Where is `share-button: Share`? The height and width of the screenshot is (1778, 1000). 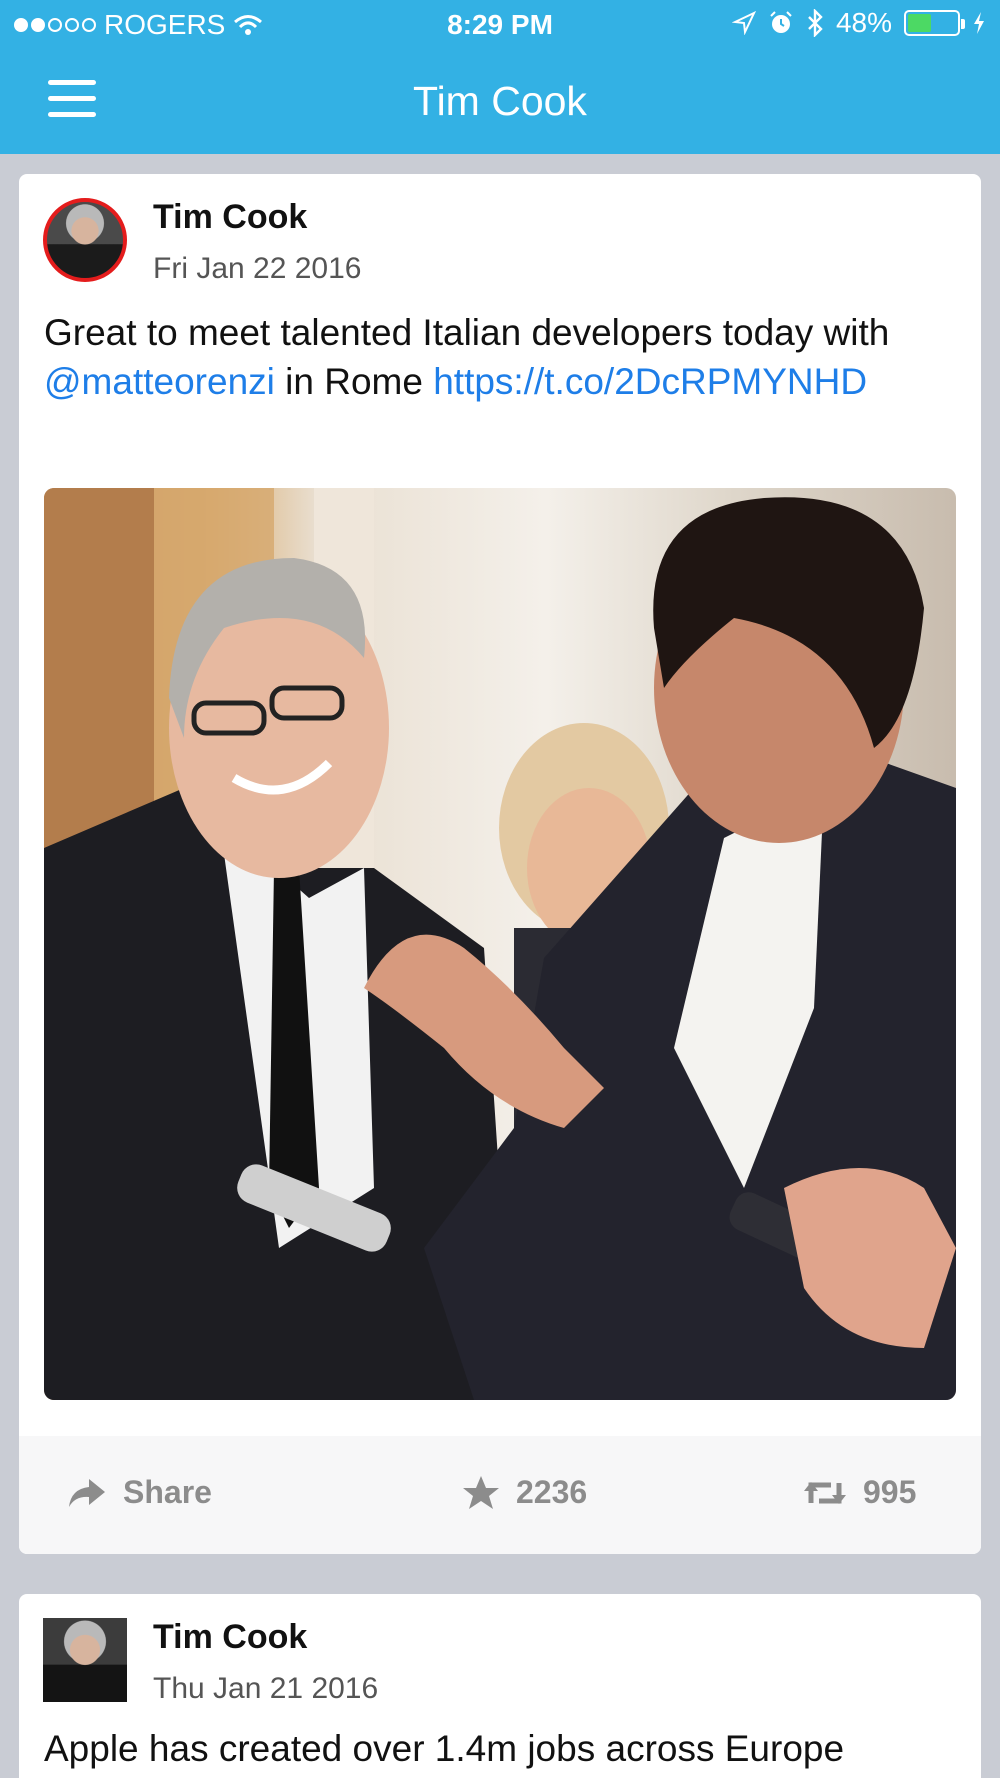 share-button: Share is located at coordinates (139, 1492).